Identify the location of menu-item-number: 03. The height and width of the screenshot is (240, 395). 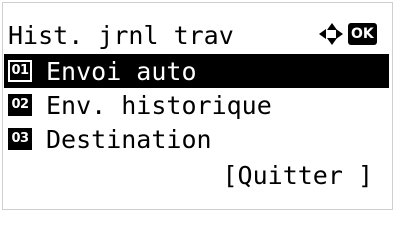
(20, 139).